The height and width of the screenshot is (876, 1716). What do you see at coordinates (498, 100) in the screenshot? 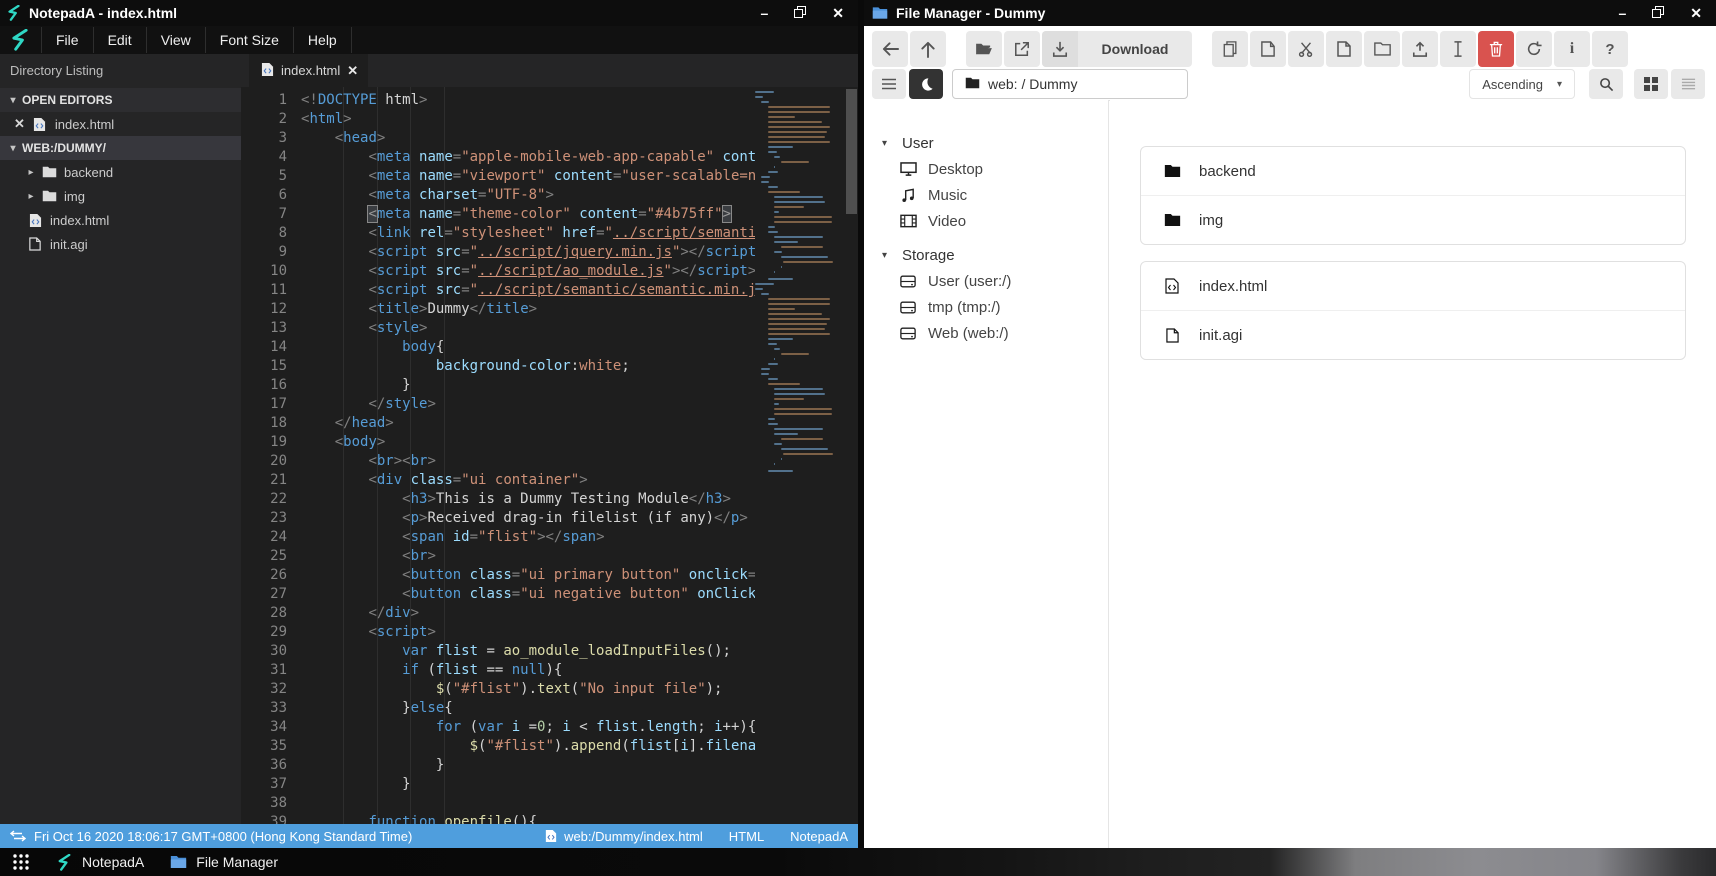
I see `code-line: 1 <!DOCTYPE html>` at bounding box center [498, 100].